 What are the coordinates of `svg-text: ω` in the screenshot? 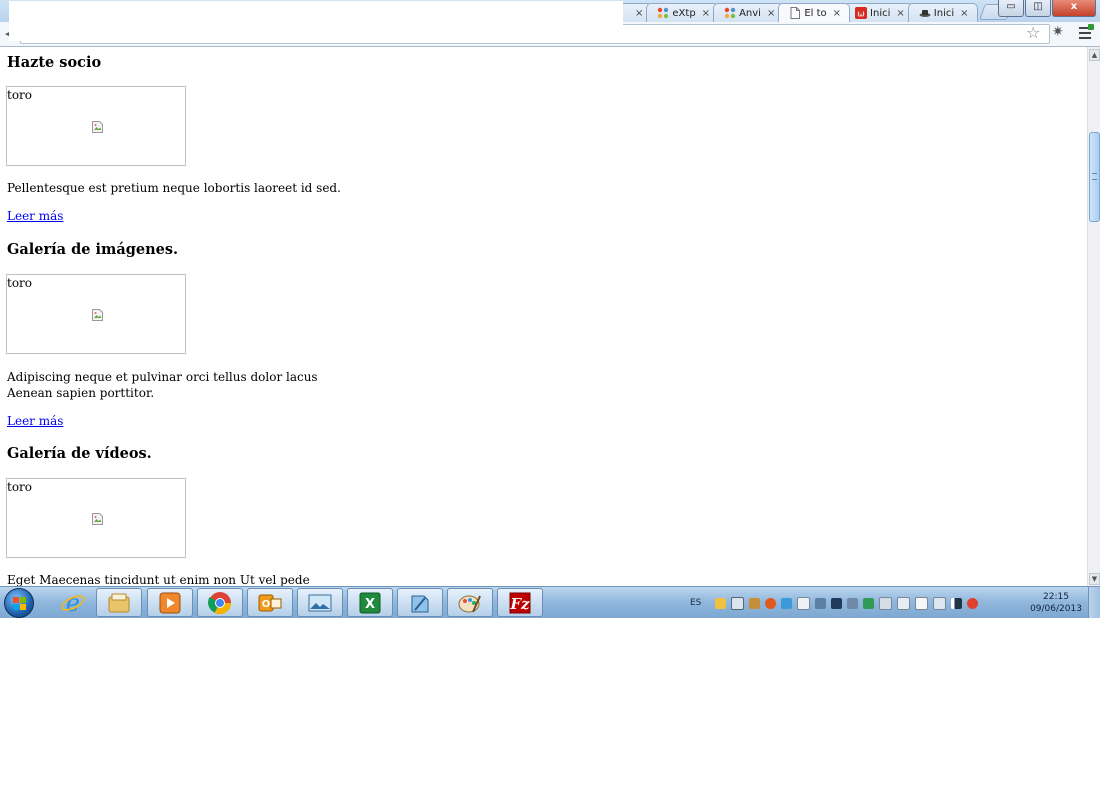 It's located at (861, 15).